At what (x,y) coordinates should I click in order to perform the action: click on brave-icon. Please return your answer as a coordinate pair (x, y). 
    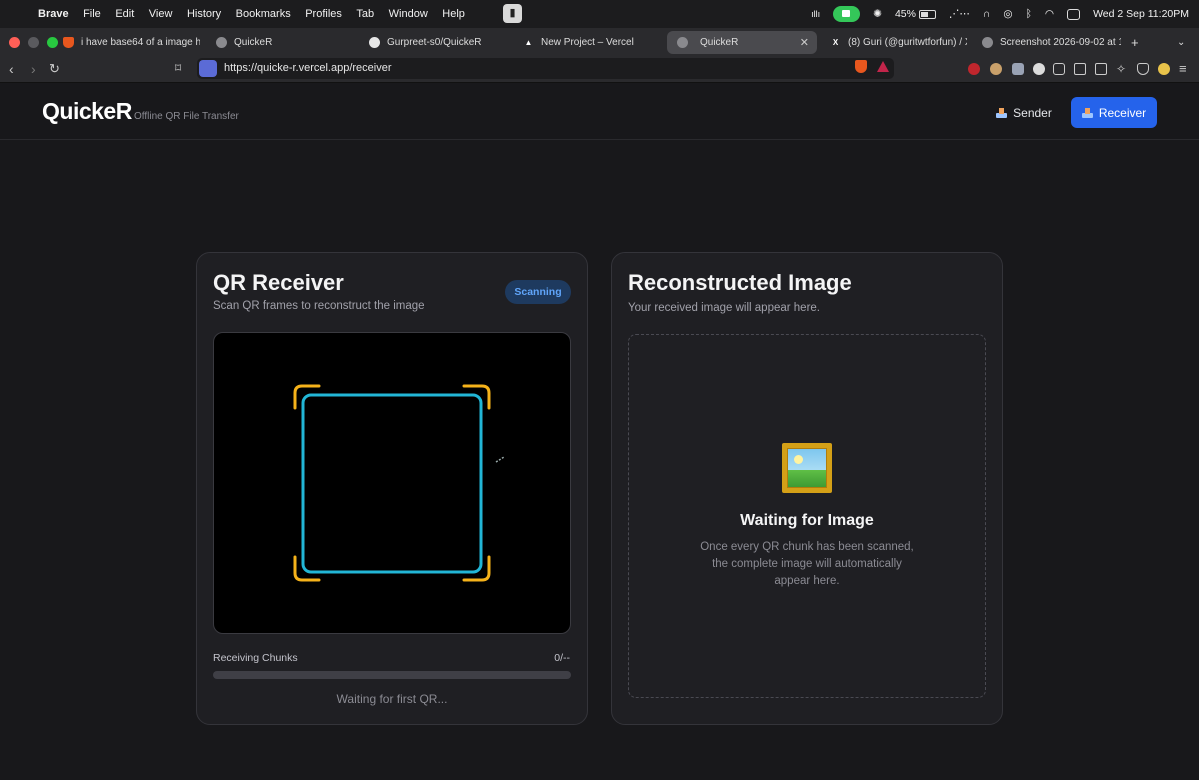
    Looking at the image, I should click on (68, 42).